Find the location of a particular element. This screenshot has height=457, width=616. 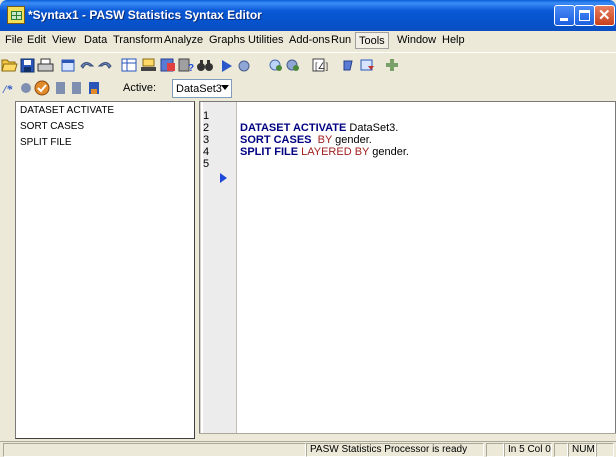

line-number: 1 is located at coordinates (206, 116).